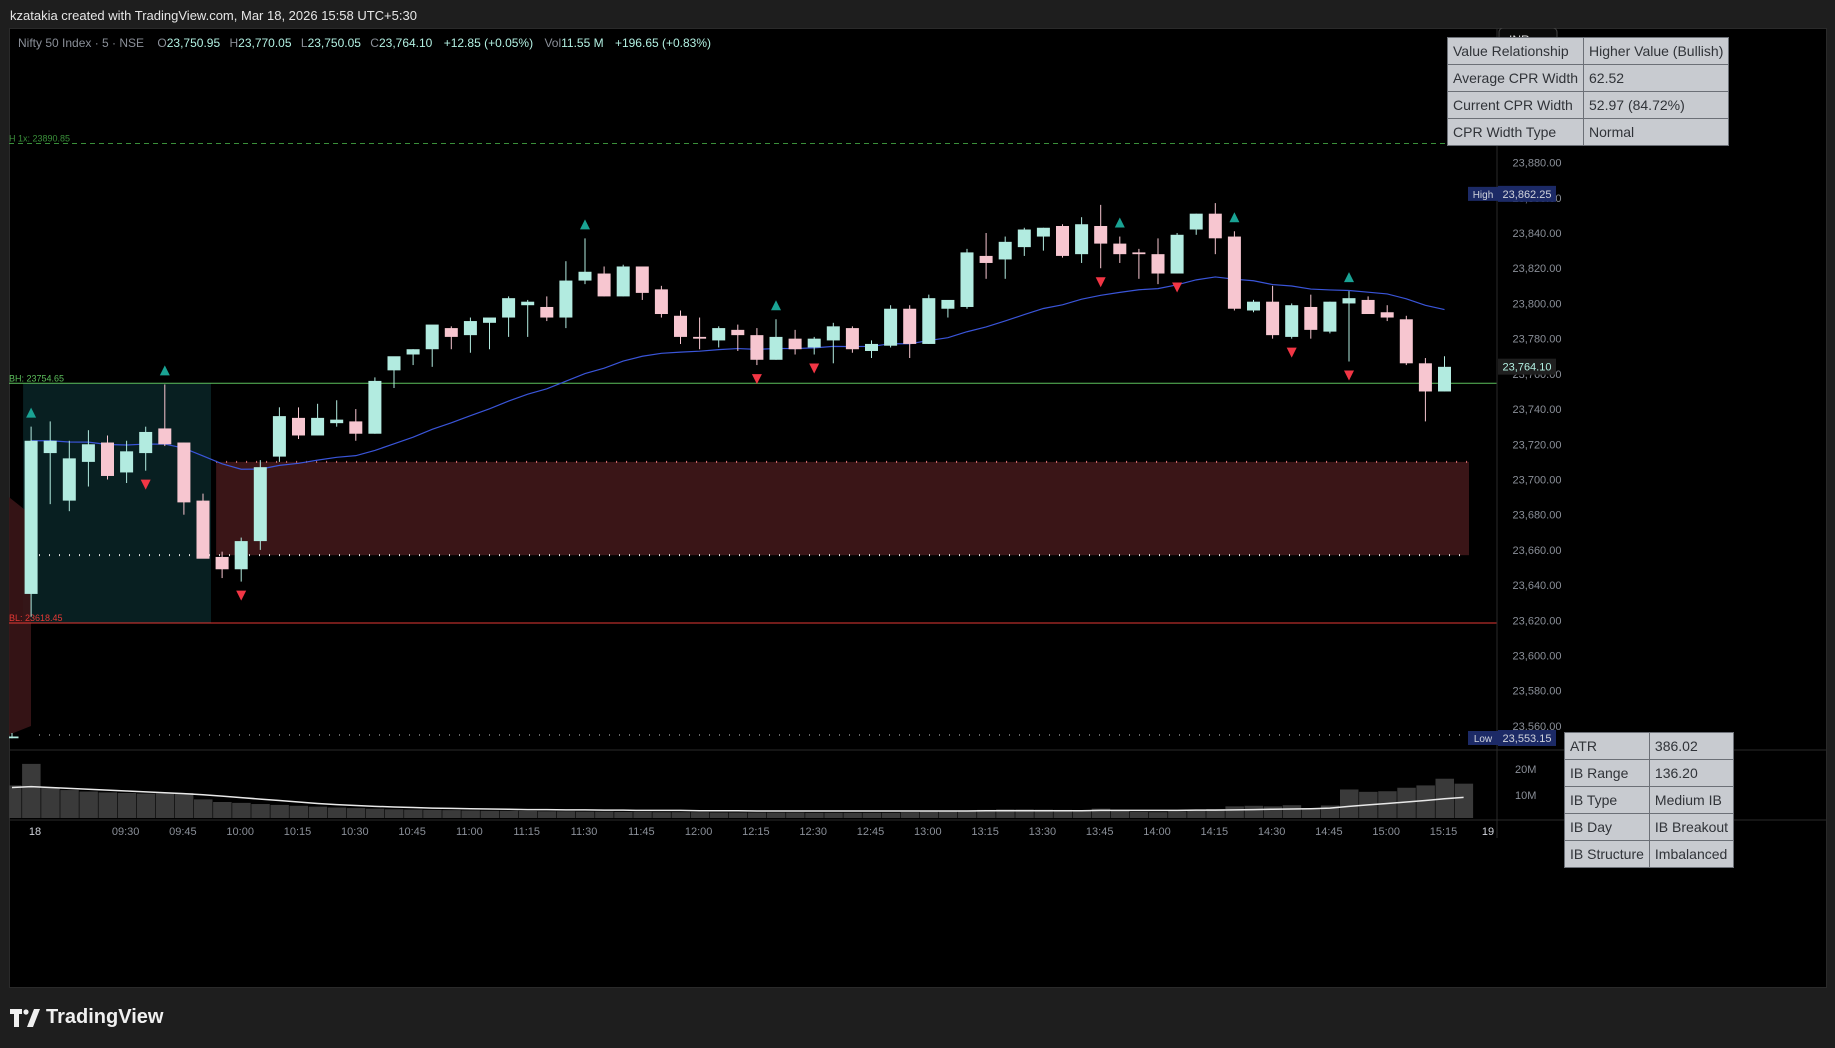 Image resolution: width=1835 pixels, height=1048 pixels. I want to click on stat-label: IB Structure, so click(1607, 854).